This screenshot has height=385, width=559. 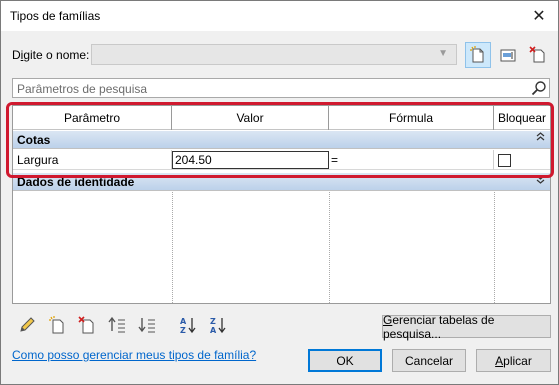 What do you see at coordinates (504, 160) in the screenshot?
I see `lock-checkbox` at bounding box center [504, 160].